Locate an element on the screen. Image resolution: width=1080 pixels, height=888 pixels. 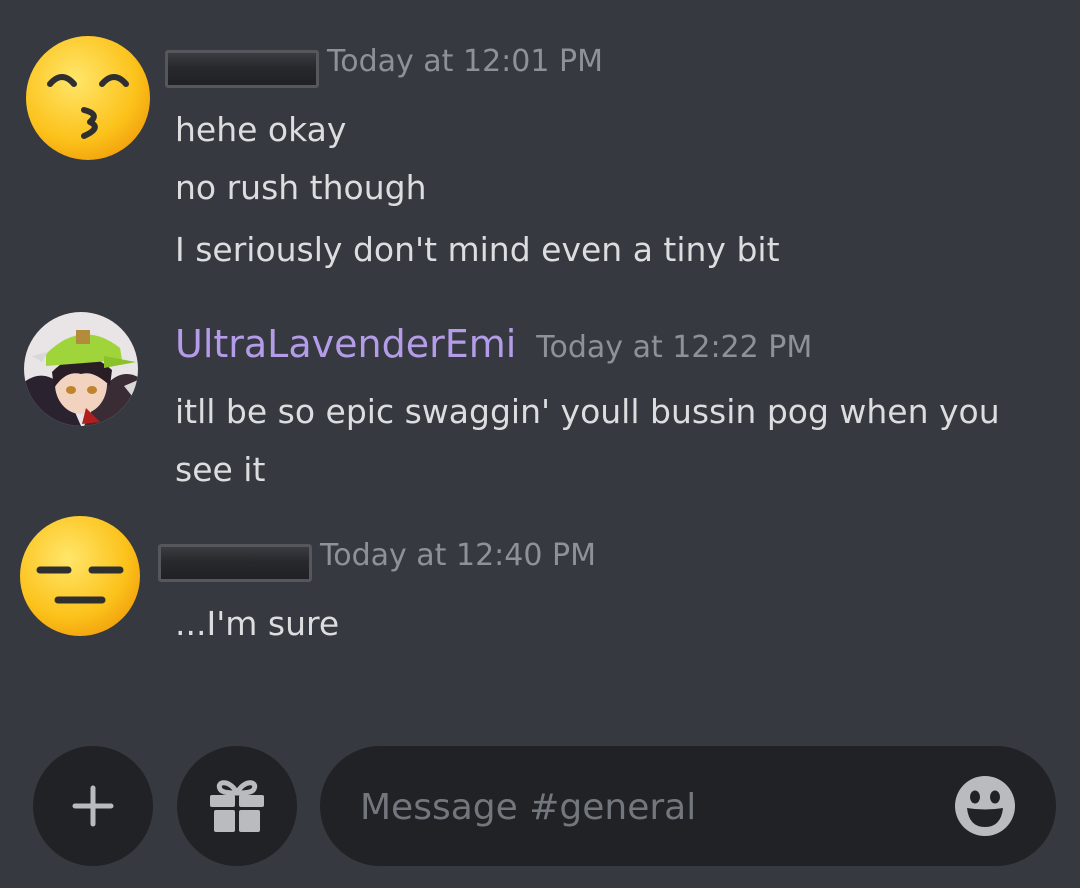
gift-icon is located at coordinates (237, 806).